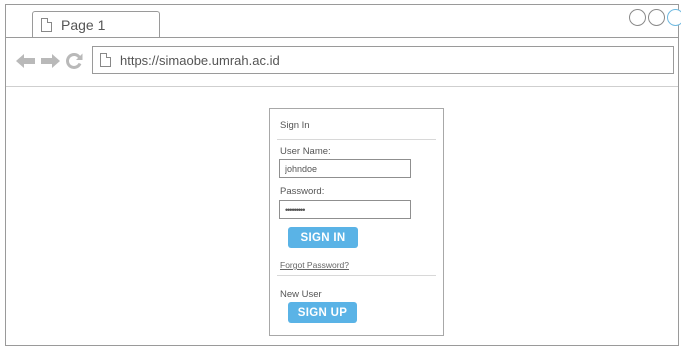 The image size is (681, 350). I want to click on close-button, so click(674, 17).